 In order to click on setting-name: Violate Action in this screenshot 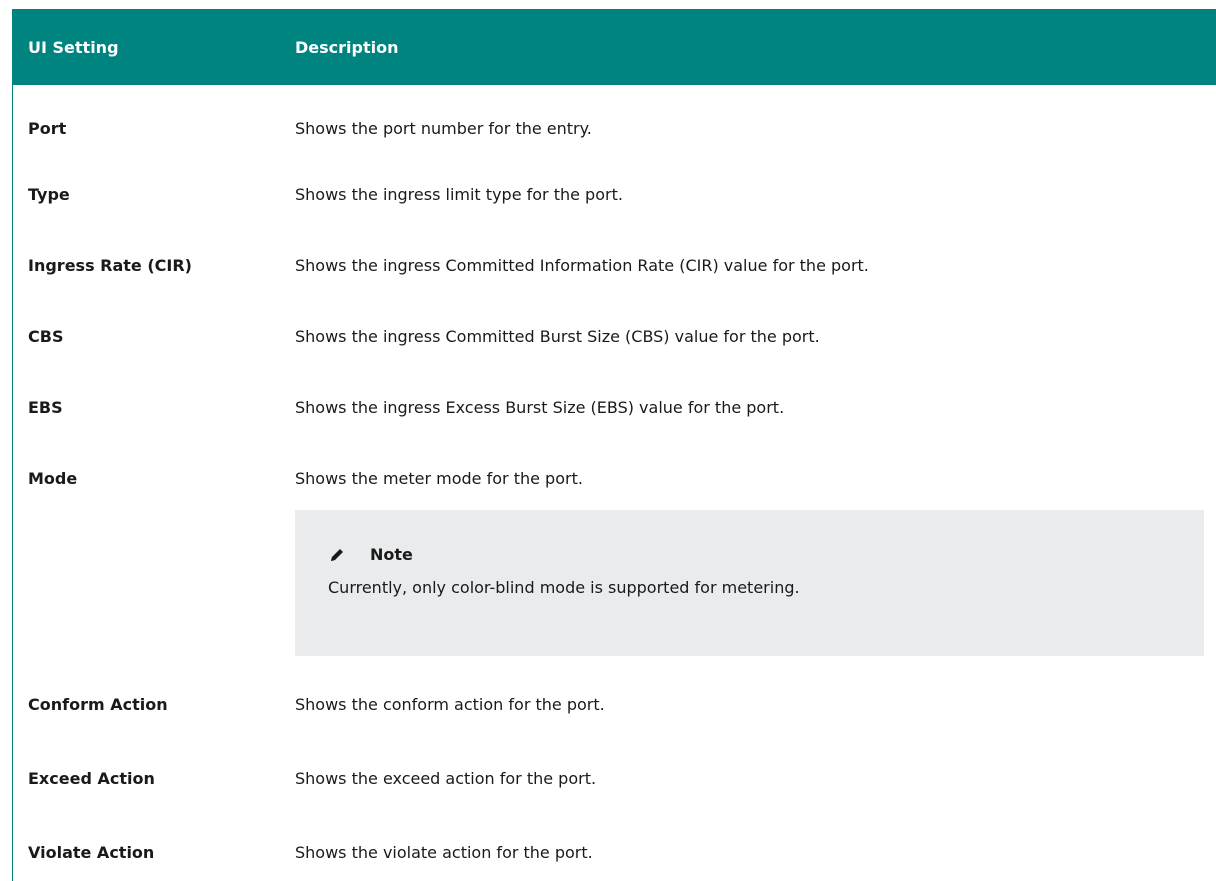, I will do `click(91, 852)`.